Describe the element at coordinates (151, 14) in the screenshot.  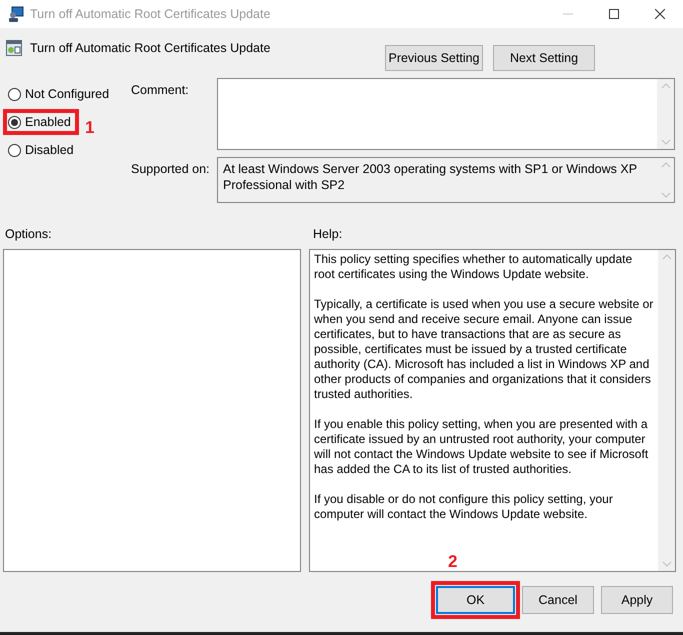
I see `window-title: Turn off Automatic Root Certificates Update` at that location.